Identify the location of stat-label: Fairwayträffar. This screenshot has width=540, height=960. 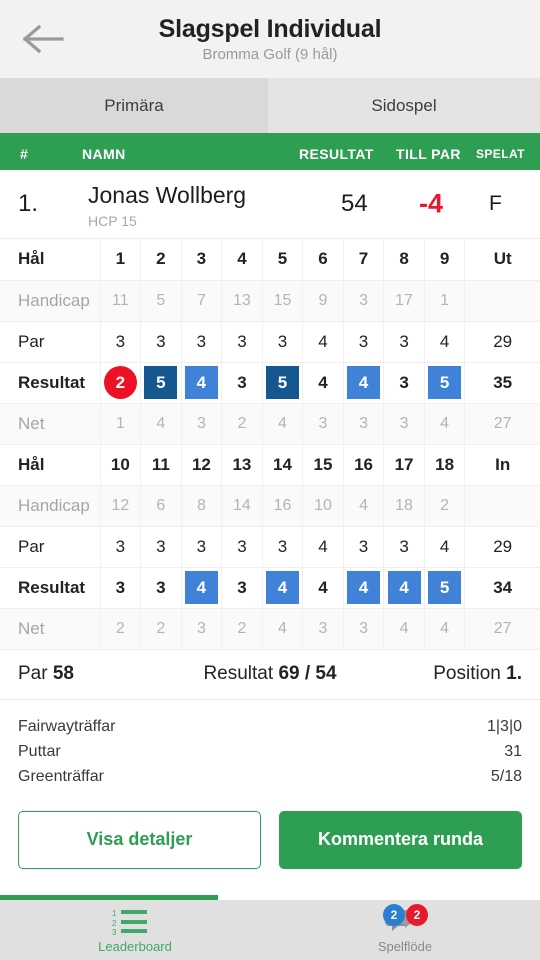
(67, 726).